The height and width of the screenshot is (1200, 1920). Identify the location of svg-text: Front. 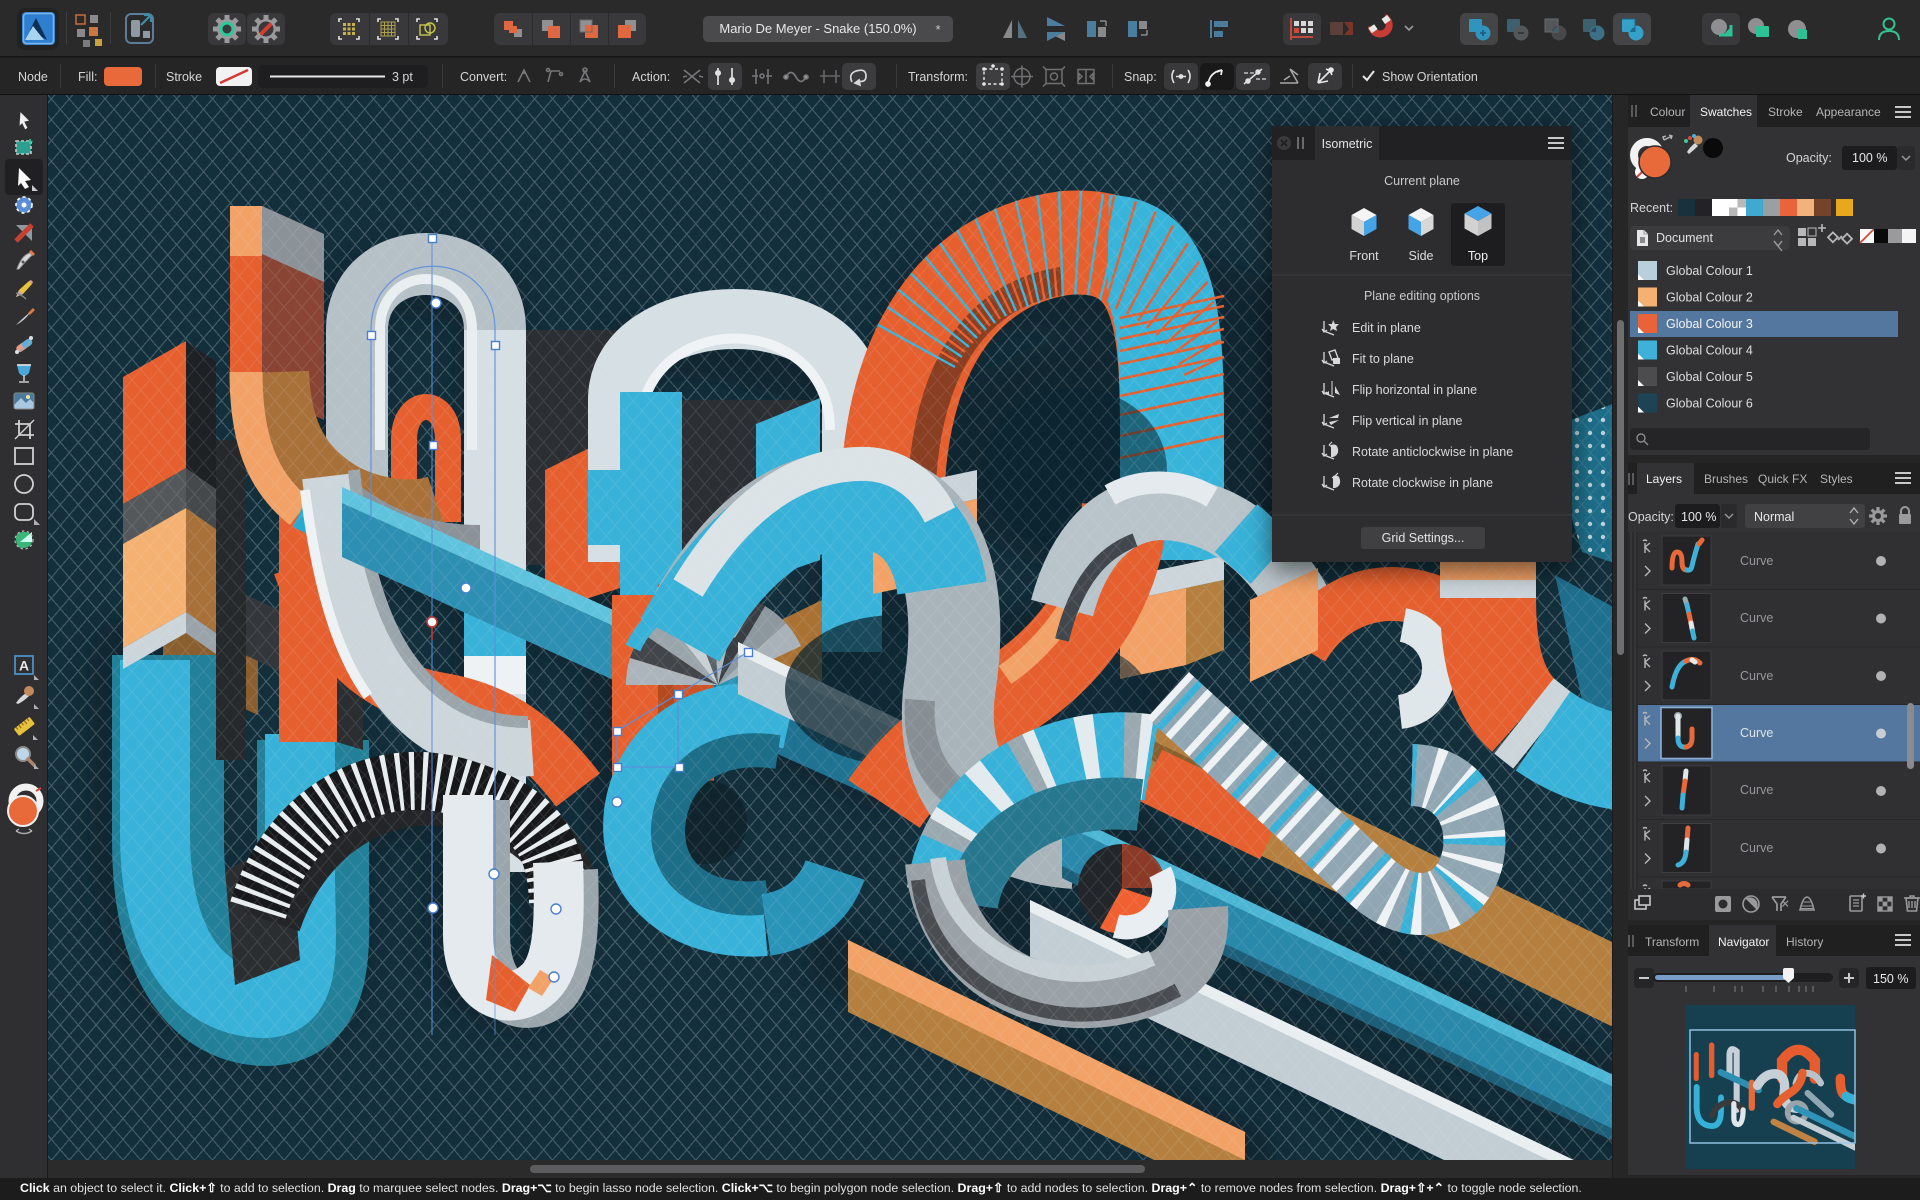
(1364, 256).